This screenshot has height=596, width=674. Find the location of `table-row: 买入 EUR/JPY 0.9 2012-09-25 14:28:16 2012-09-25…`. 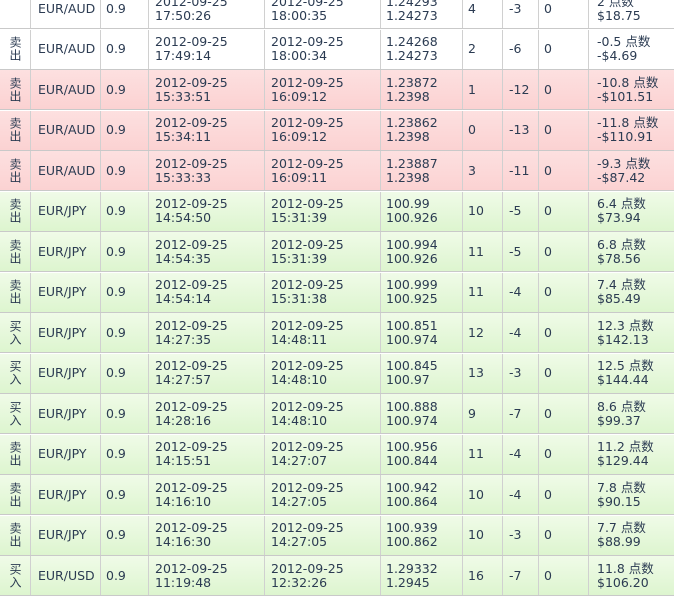

table-row: 买入 EUR/JPY 0.9 2012-09-25 14:28:16 2012-09-25… is located at coordinates (337, 414).